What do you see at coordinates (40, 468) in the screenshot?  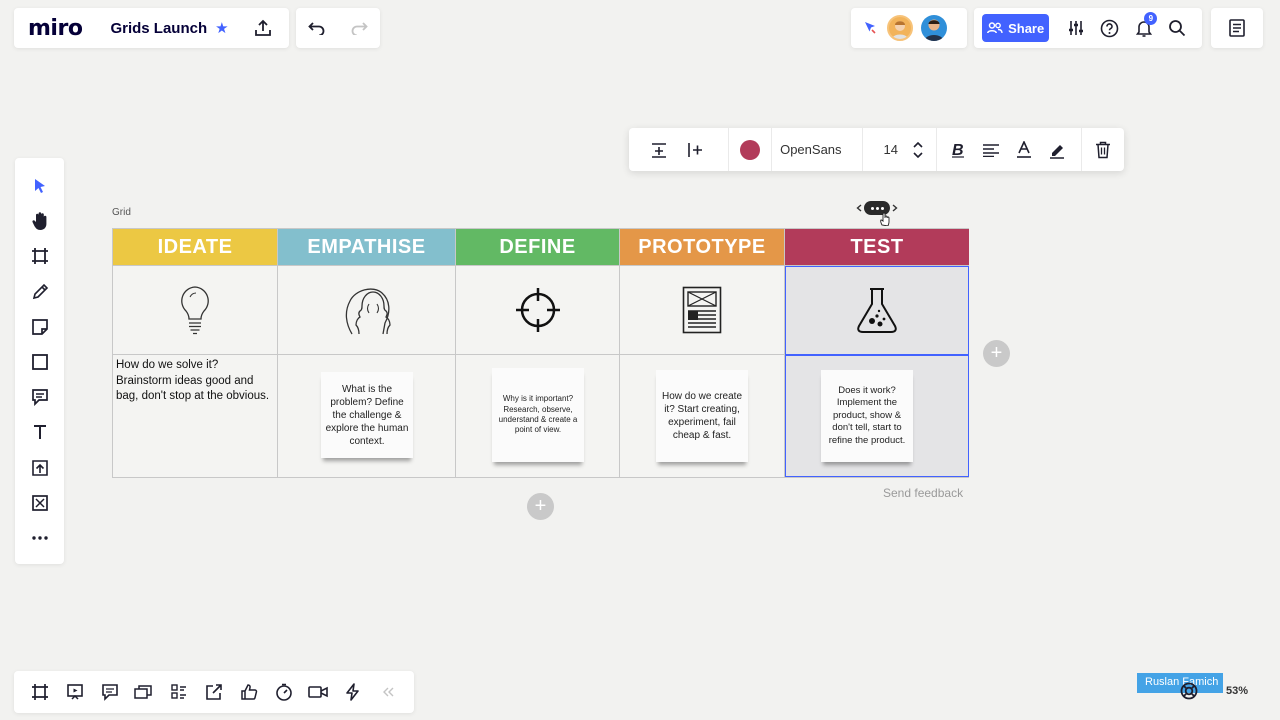 I see `upload-tool` at bounding box center [40, 468].